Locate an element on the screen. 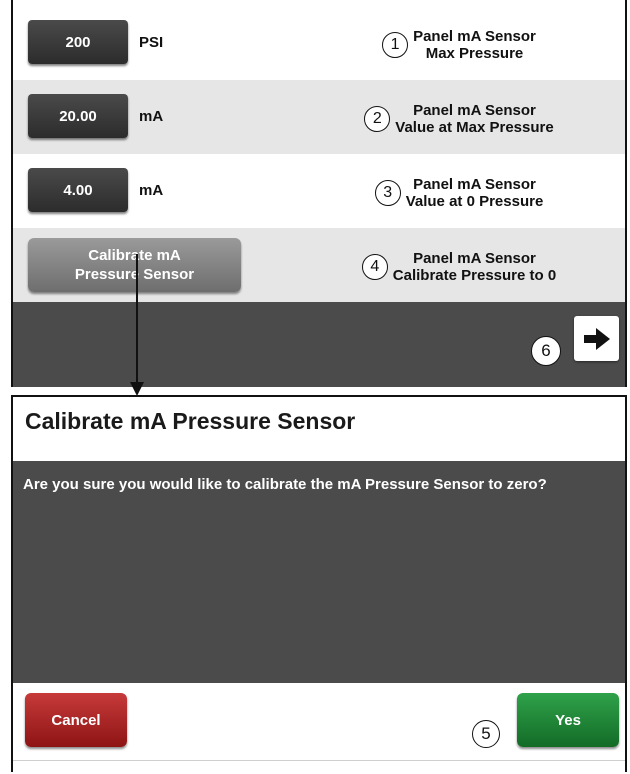  callout-marker: 2 is located at coordinates (377, 119).